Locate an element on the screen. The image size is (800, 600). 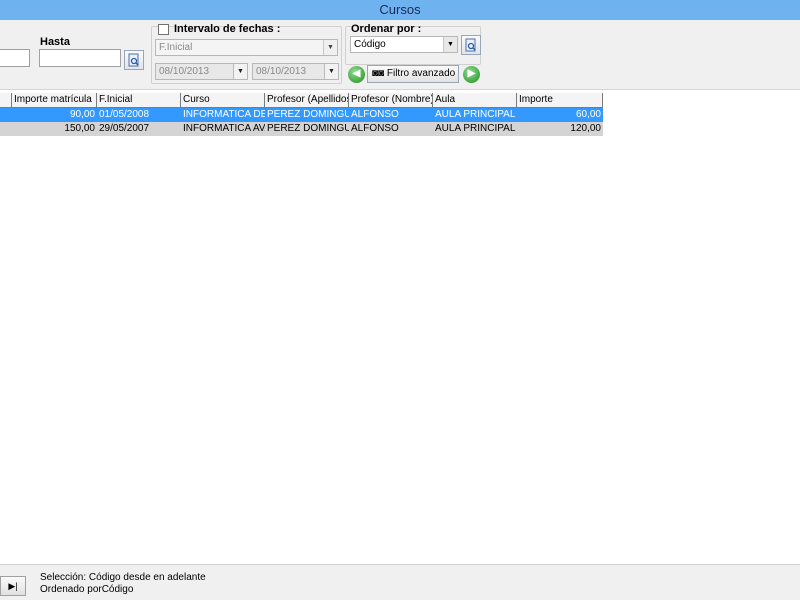
binoculars-icon: ◙◙ is located at coordinates (378, 73).